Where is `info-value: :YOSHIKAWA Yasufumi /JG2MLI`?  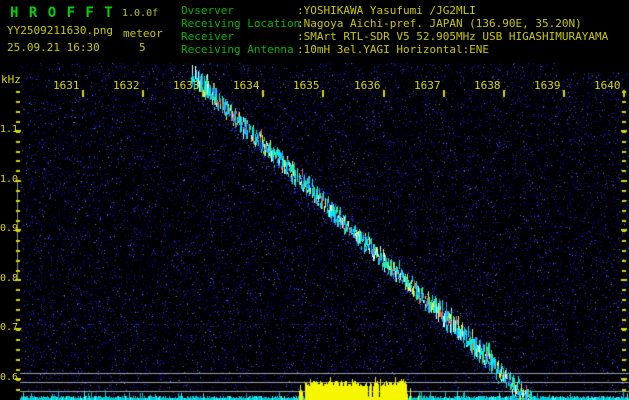 info-value: :YOSHIKAWA Yasufumi /JG2MLI is located at coordinates (386, 10).